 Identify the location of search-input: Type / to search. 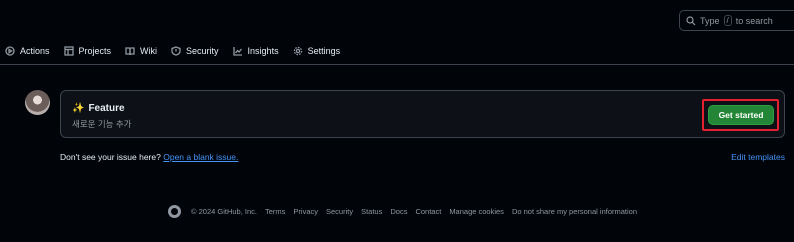
(736, 20).